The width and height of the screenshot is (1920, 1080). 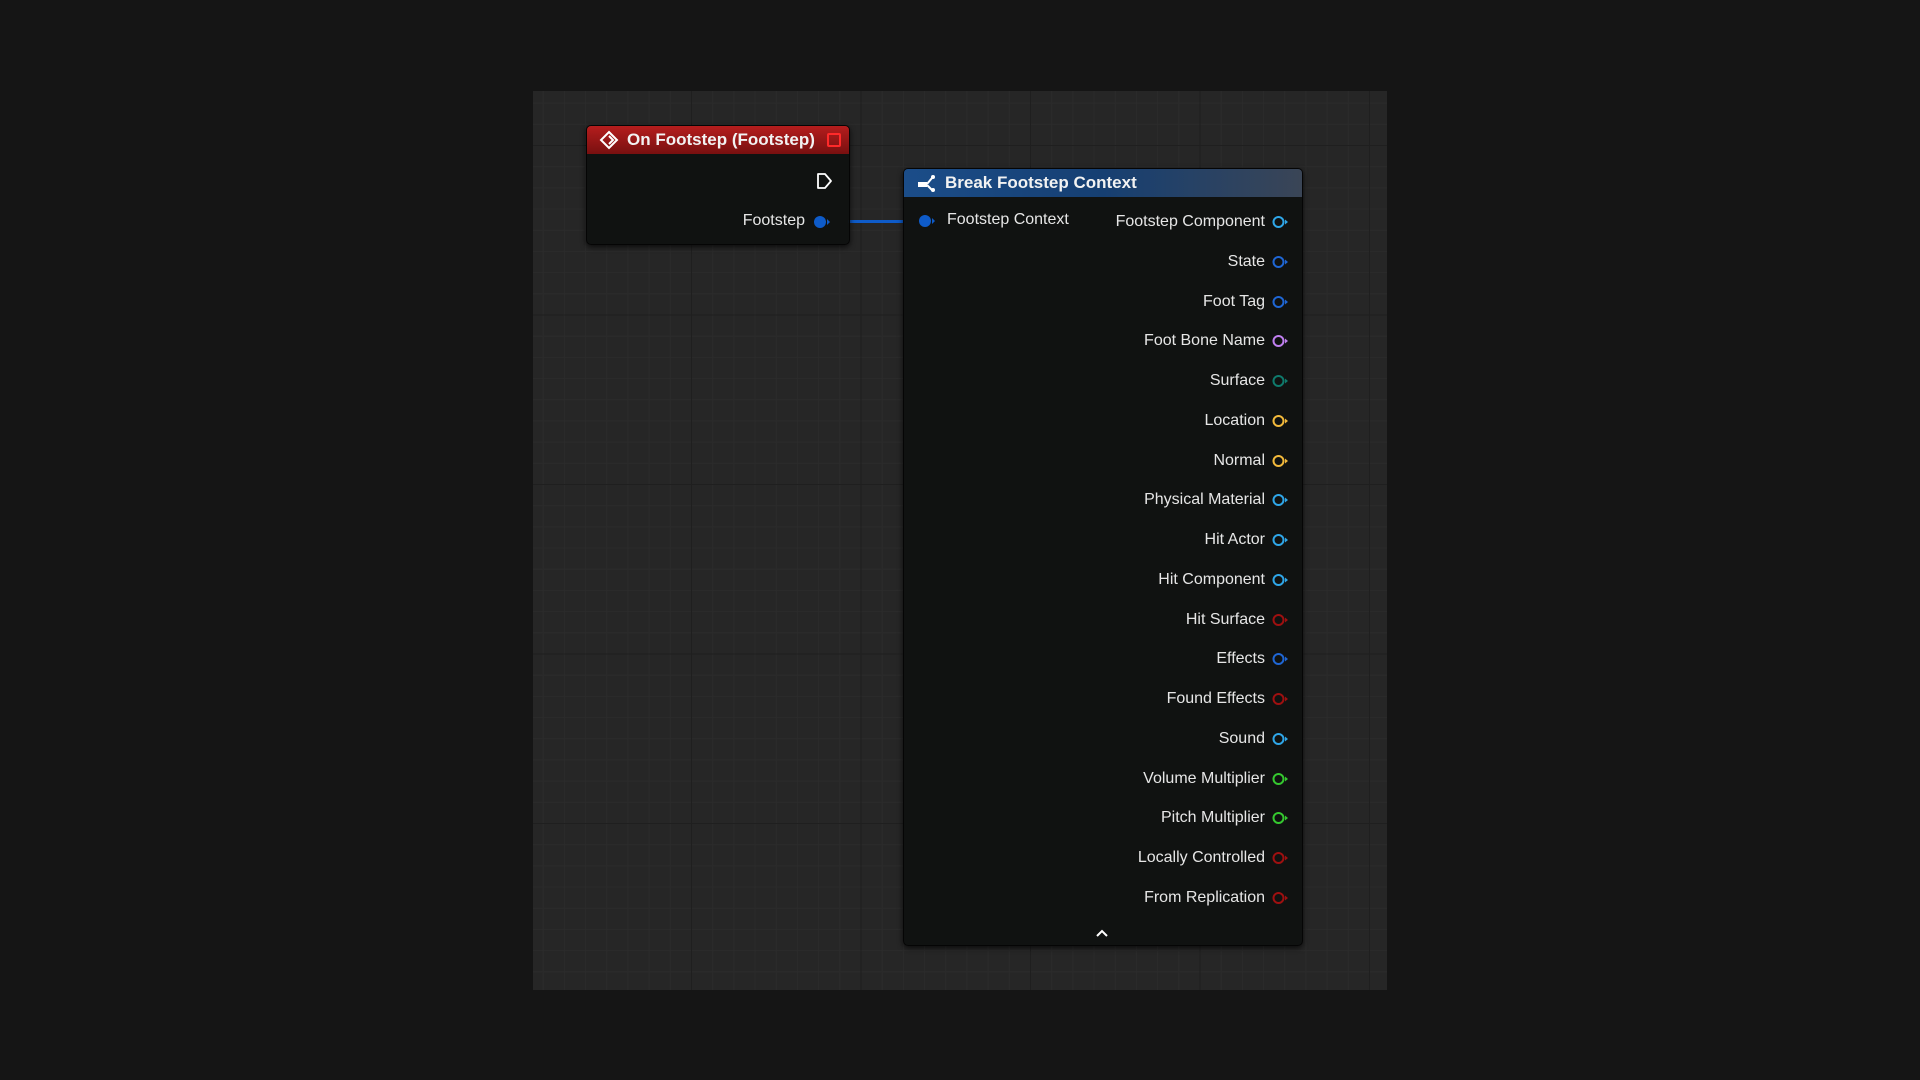 I want to click on output-pin-row: Effects, so click(x=1252, y=659).